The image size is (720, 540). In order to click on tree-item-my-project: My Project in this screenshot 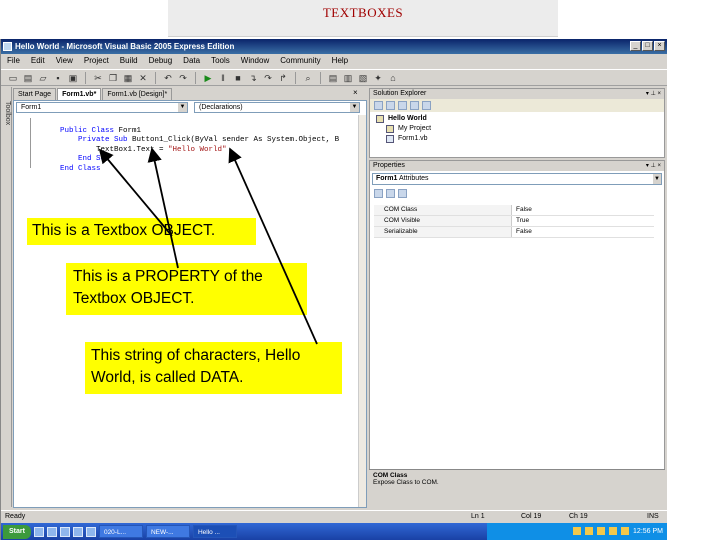, I will do `click(525, 129)`.